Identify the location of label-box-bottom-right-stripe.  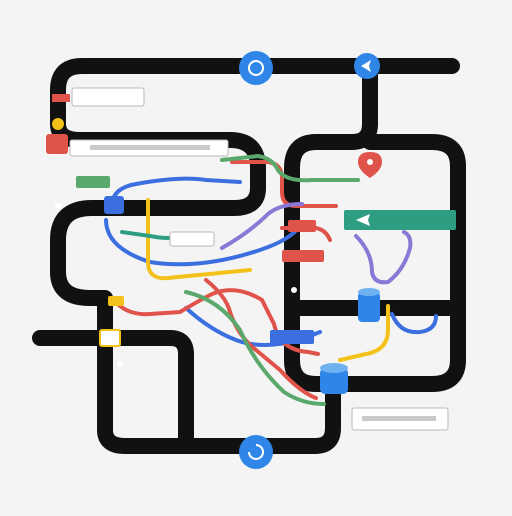
(399, 418).